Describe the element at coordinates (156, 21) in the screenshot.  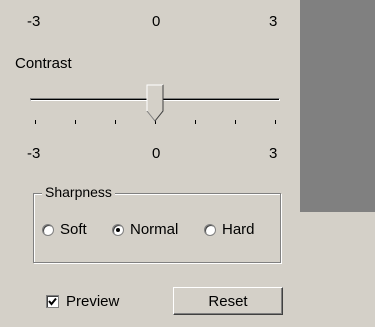
I see `top-scale-mid-label: 0` at that location.